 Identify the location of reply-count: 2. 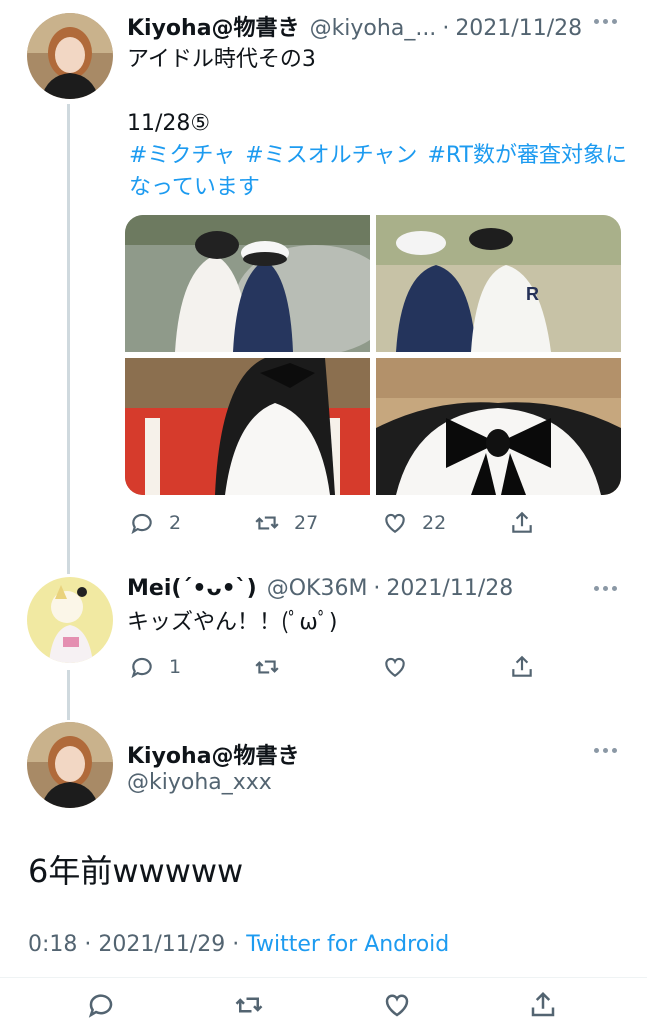
(175, 523).